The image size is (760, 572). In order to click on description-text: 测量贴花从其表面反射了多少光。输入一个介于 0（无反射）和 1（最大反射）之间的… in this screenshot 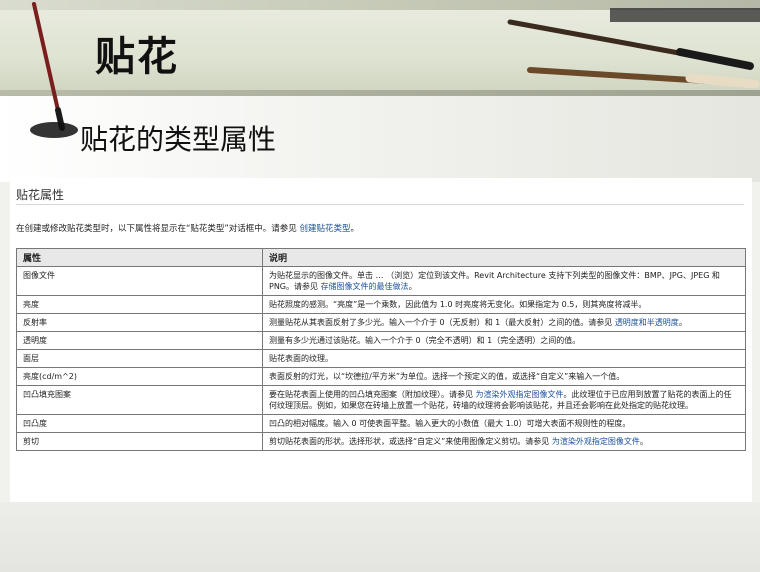, I will do `click(441, 322)`.